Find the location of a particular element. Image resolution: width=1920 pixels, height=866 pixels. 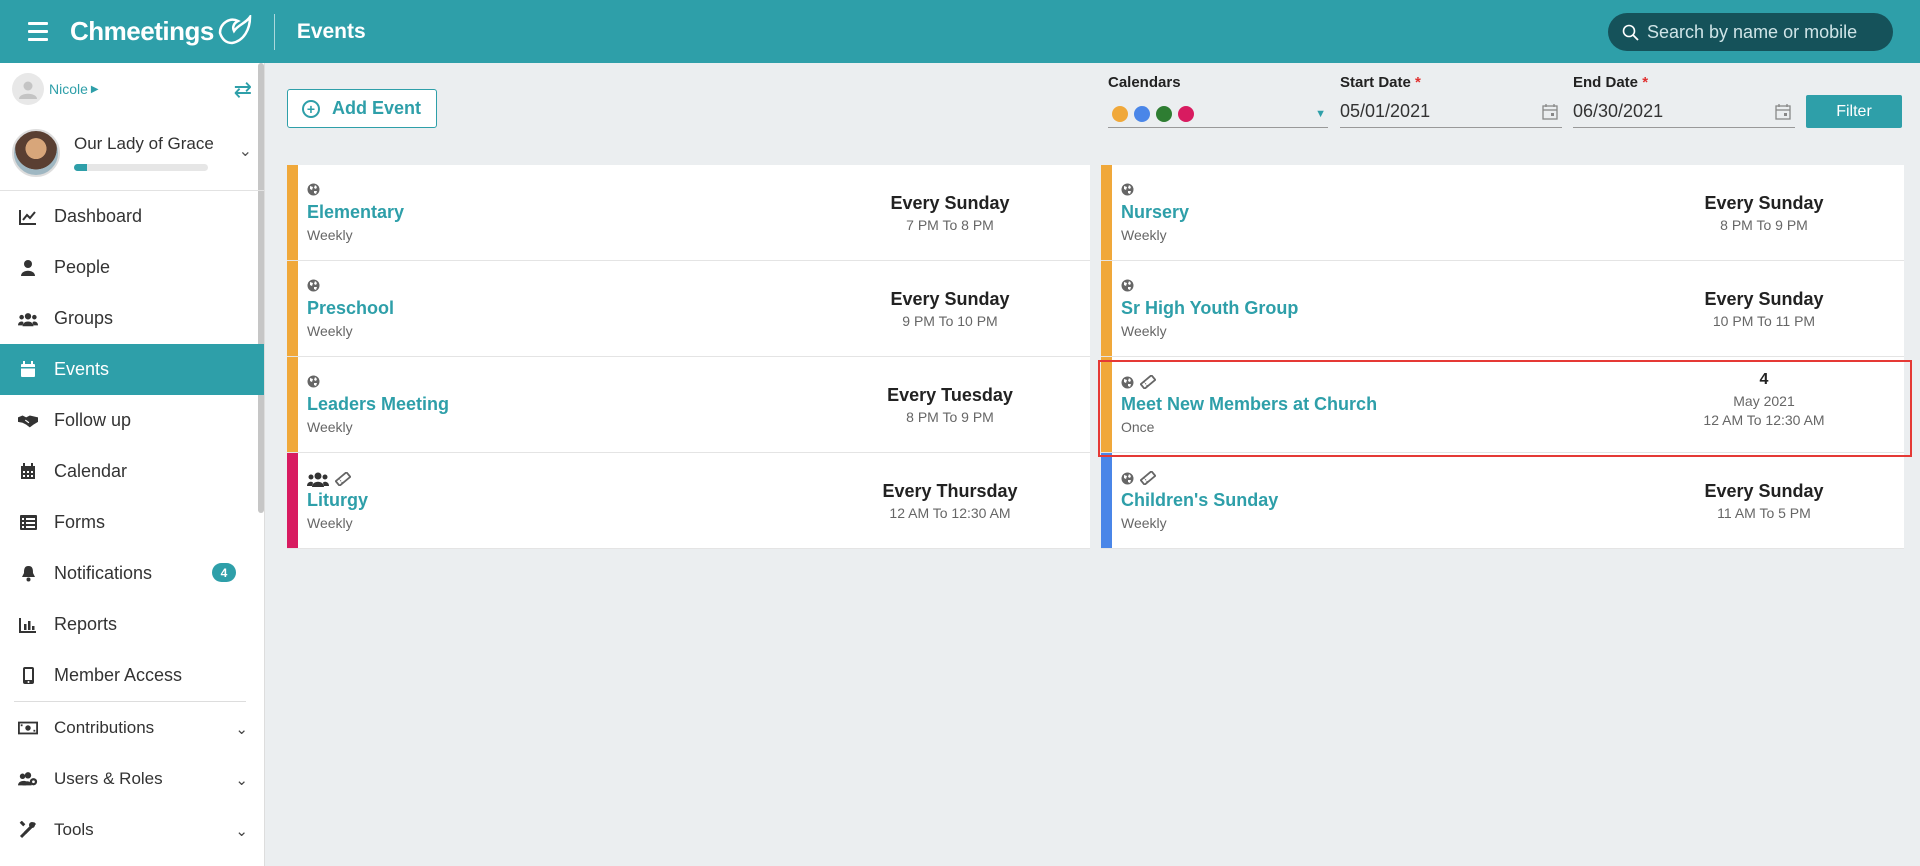

sidebar-item-notifications: Notifications 4 is located at coordinates (132, 573).